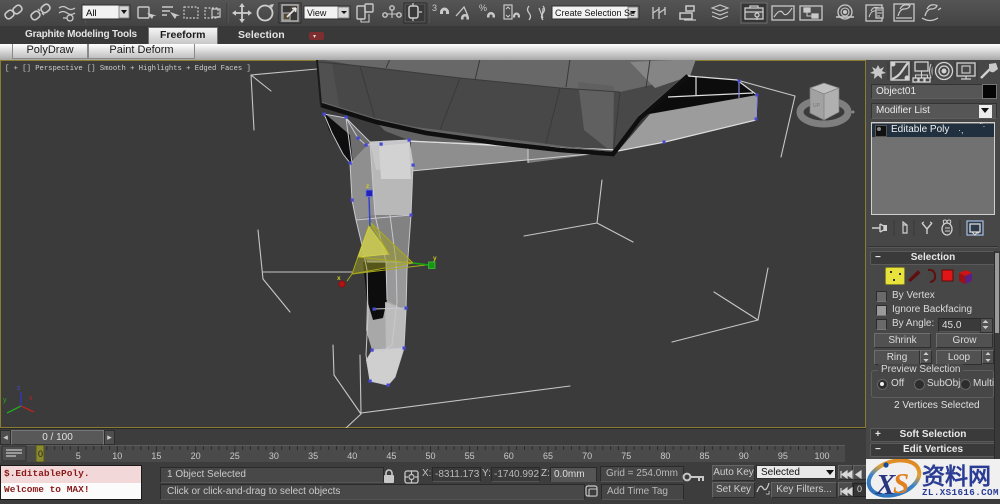  Describe the element at coordinates (705, 456) in the screenshot. I see `svg-text: 85` at that location.